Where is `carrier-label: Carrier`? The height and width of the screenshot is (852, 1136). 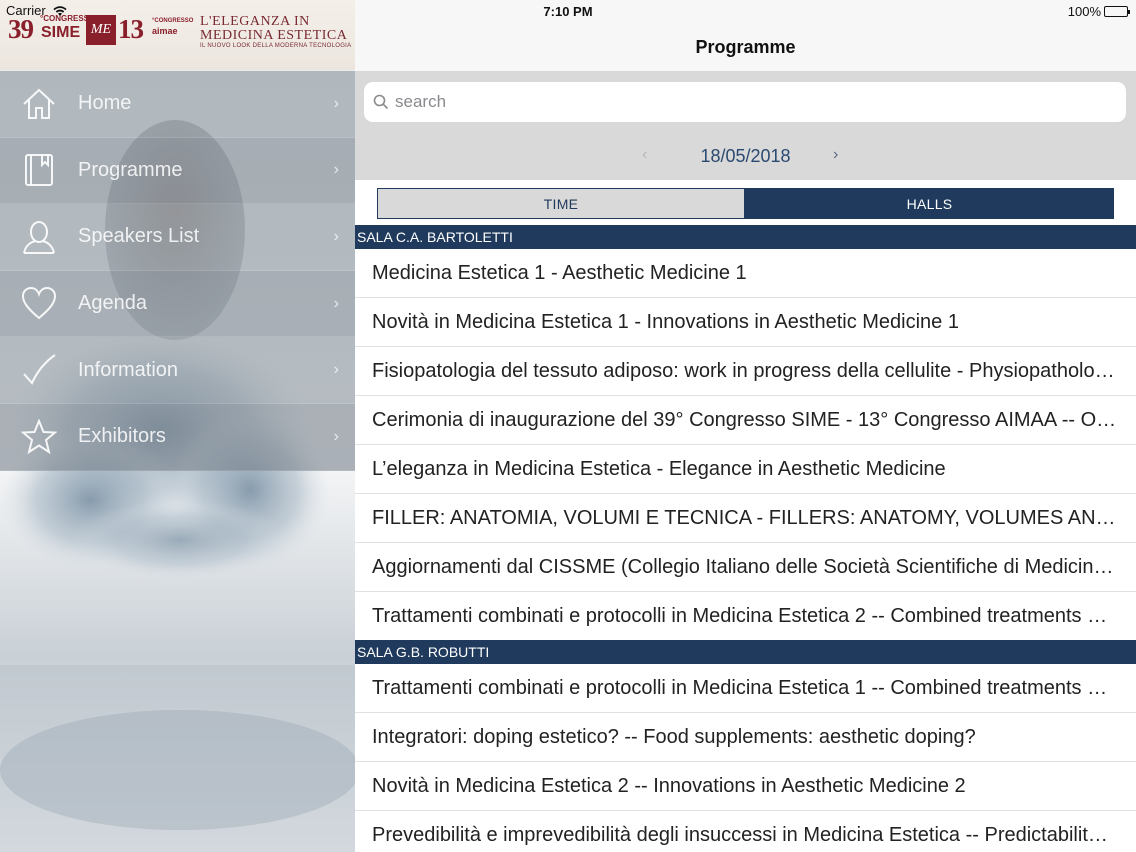 carrier-label: Carrier is located at coordinates (26, 10).